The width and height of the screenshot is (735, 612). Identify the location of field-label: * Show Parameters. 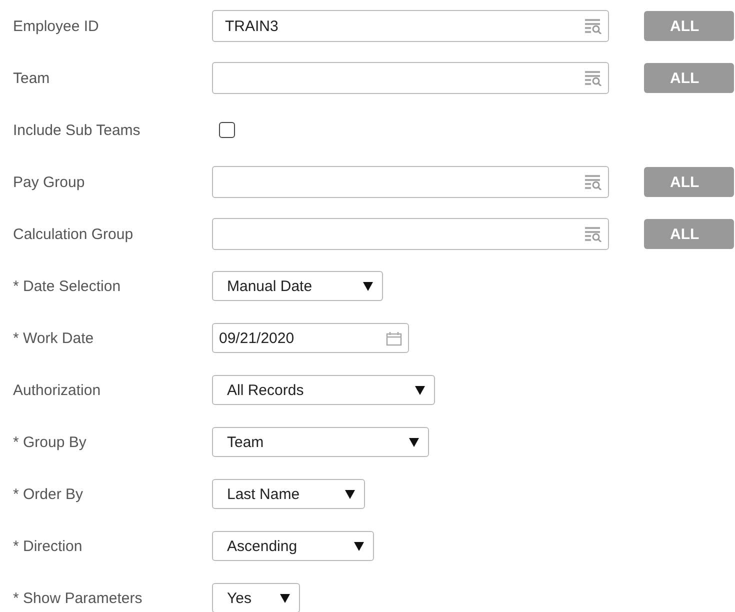
(78, 598).